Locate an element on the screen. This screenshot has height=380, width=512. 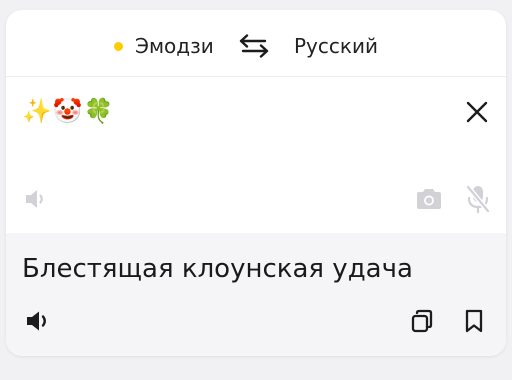
camera-icon is located at coordinates (429, 199).